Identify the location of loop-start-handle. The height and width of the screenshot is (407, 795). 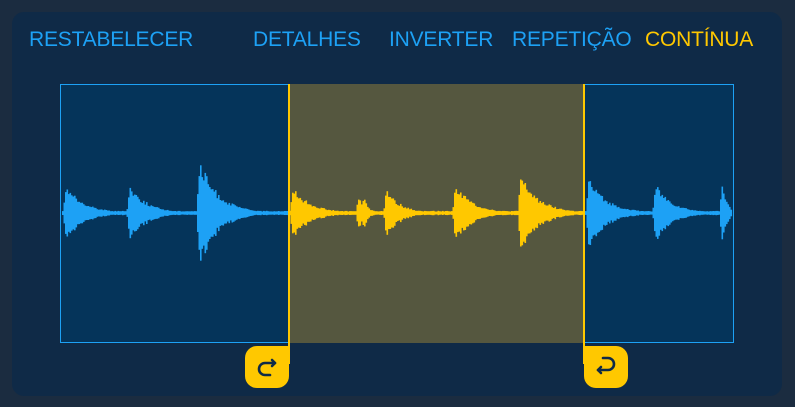
(267, 367).